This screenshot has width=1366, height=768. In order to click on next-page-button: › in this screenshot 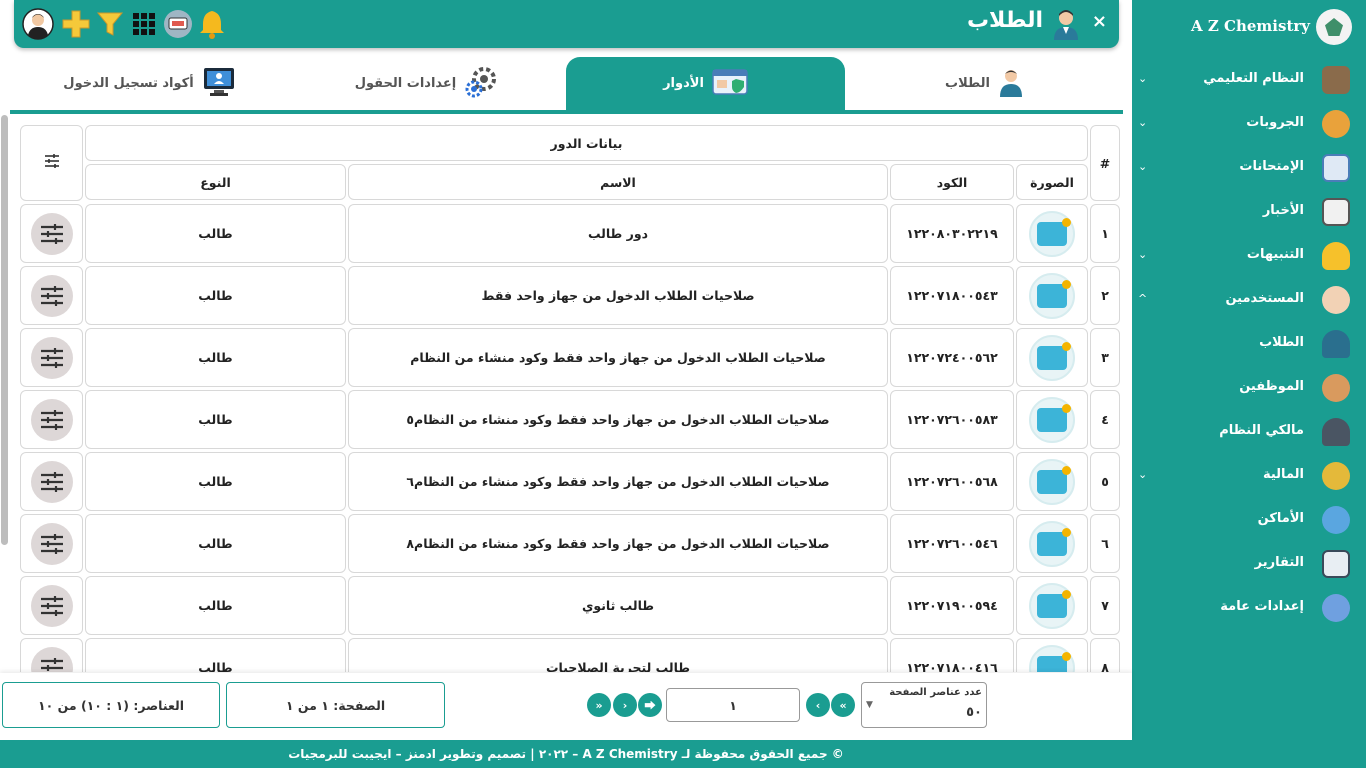, I will do `click(625, 705)`.